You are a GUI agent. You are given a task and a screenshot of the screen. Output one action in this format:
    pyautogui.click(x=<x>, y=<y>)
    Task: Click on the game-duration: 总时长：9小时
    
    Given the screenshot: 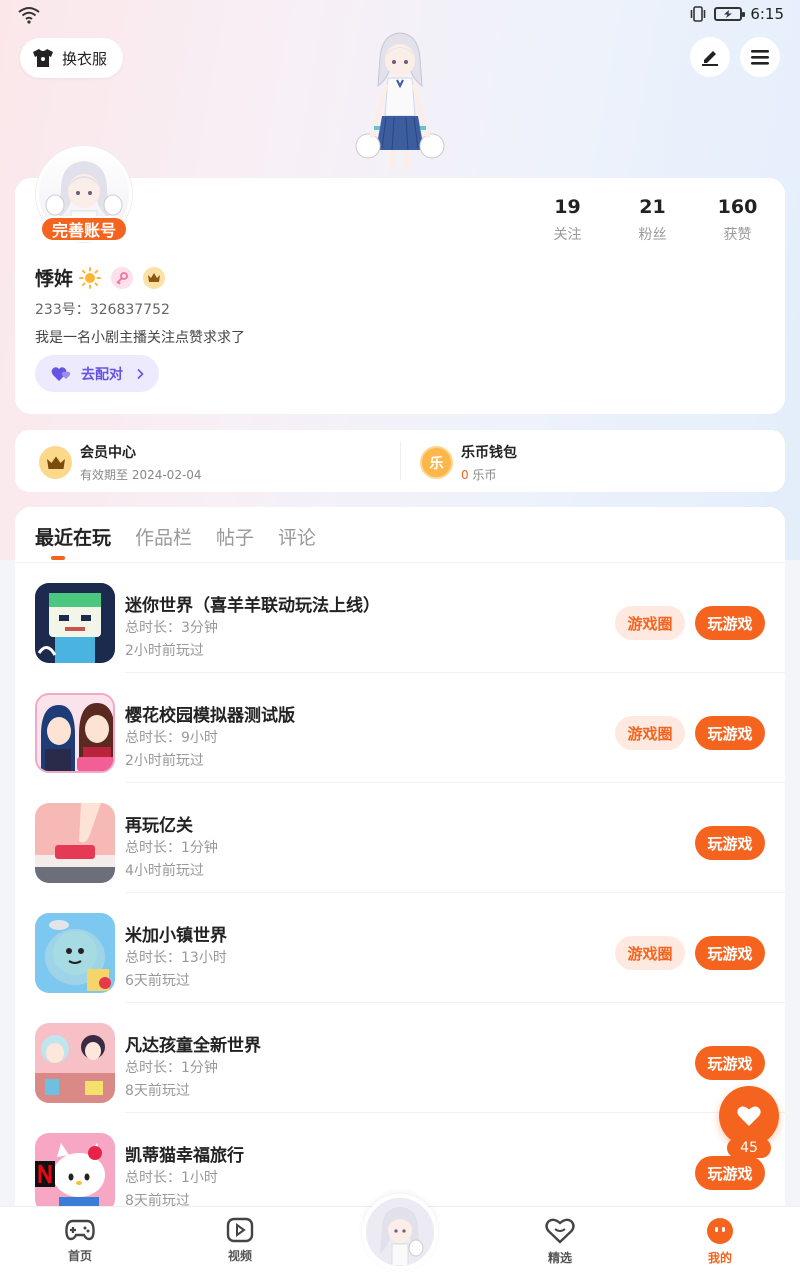 What is the action you would take?
    pyautogui.click(x=171, y=738)
    